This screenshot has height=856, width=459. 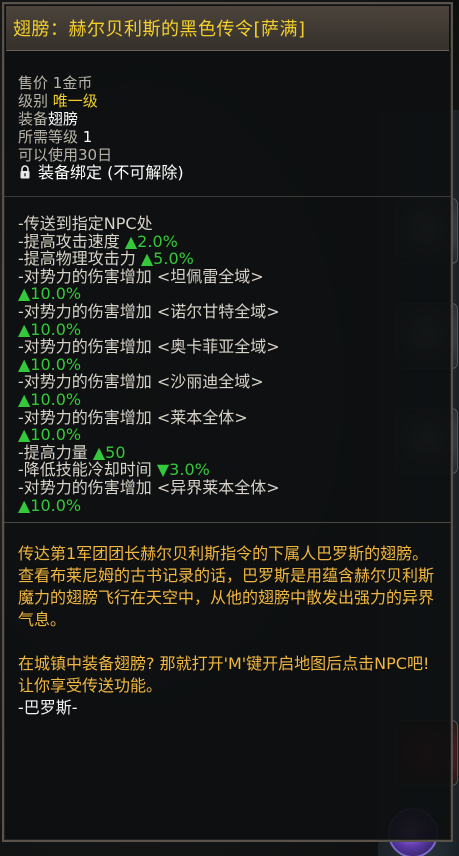 I want to click on stat-line: -对势力的伤害增加 <奥卡菲亚全域>, so click(x=230, y=347).